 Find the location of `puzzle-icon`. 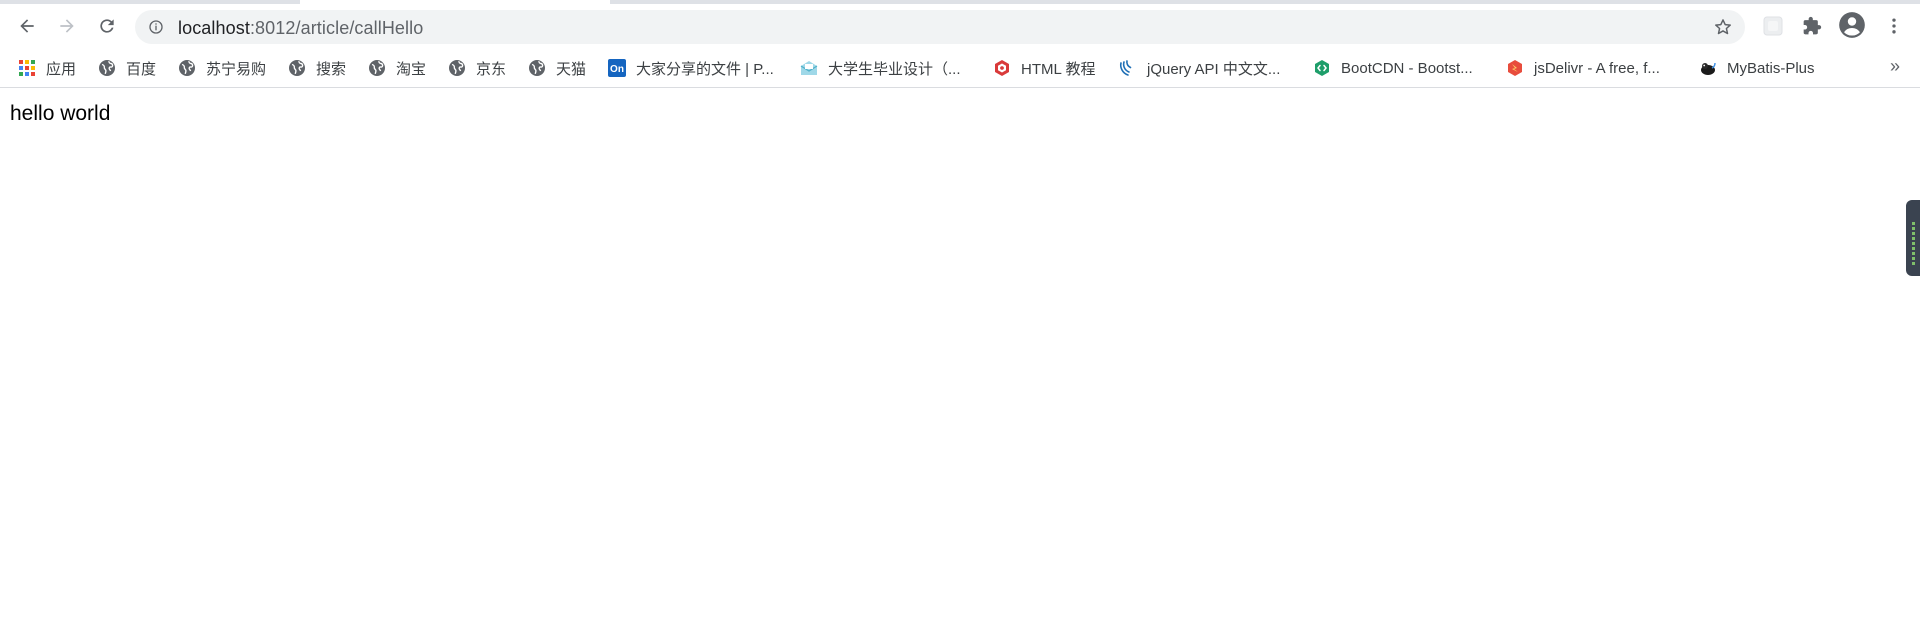

puzzle-icon is located at coordinates (1812, 26).